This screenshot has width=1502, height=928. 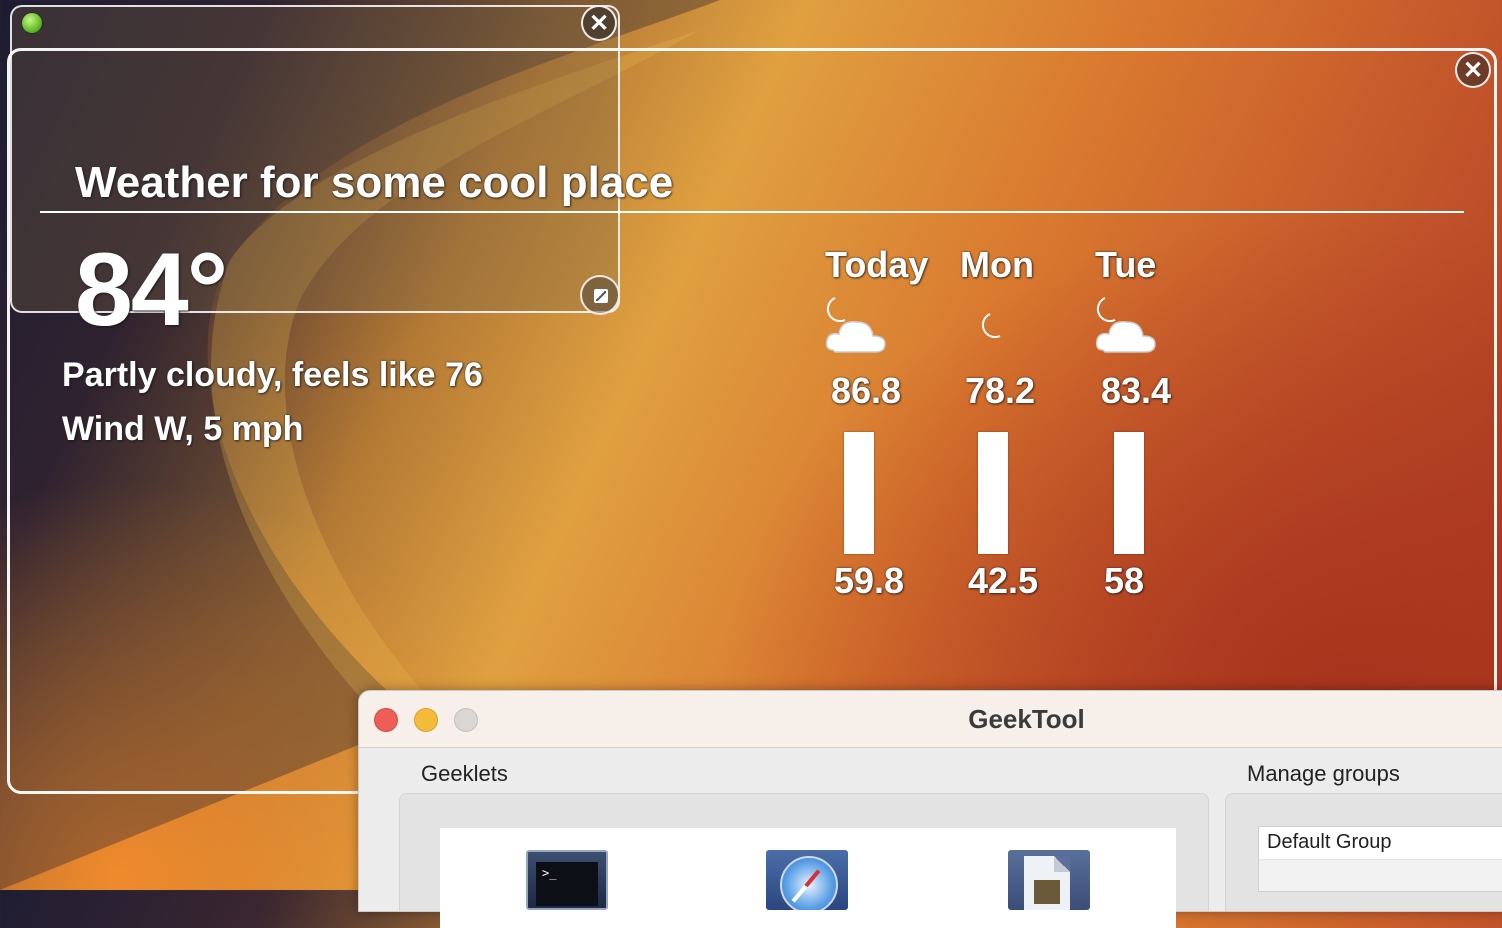 I want to click on file-geeklet-icon, so click(x=1049, y=880).